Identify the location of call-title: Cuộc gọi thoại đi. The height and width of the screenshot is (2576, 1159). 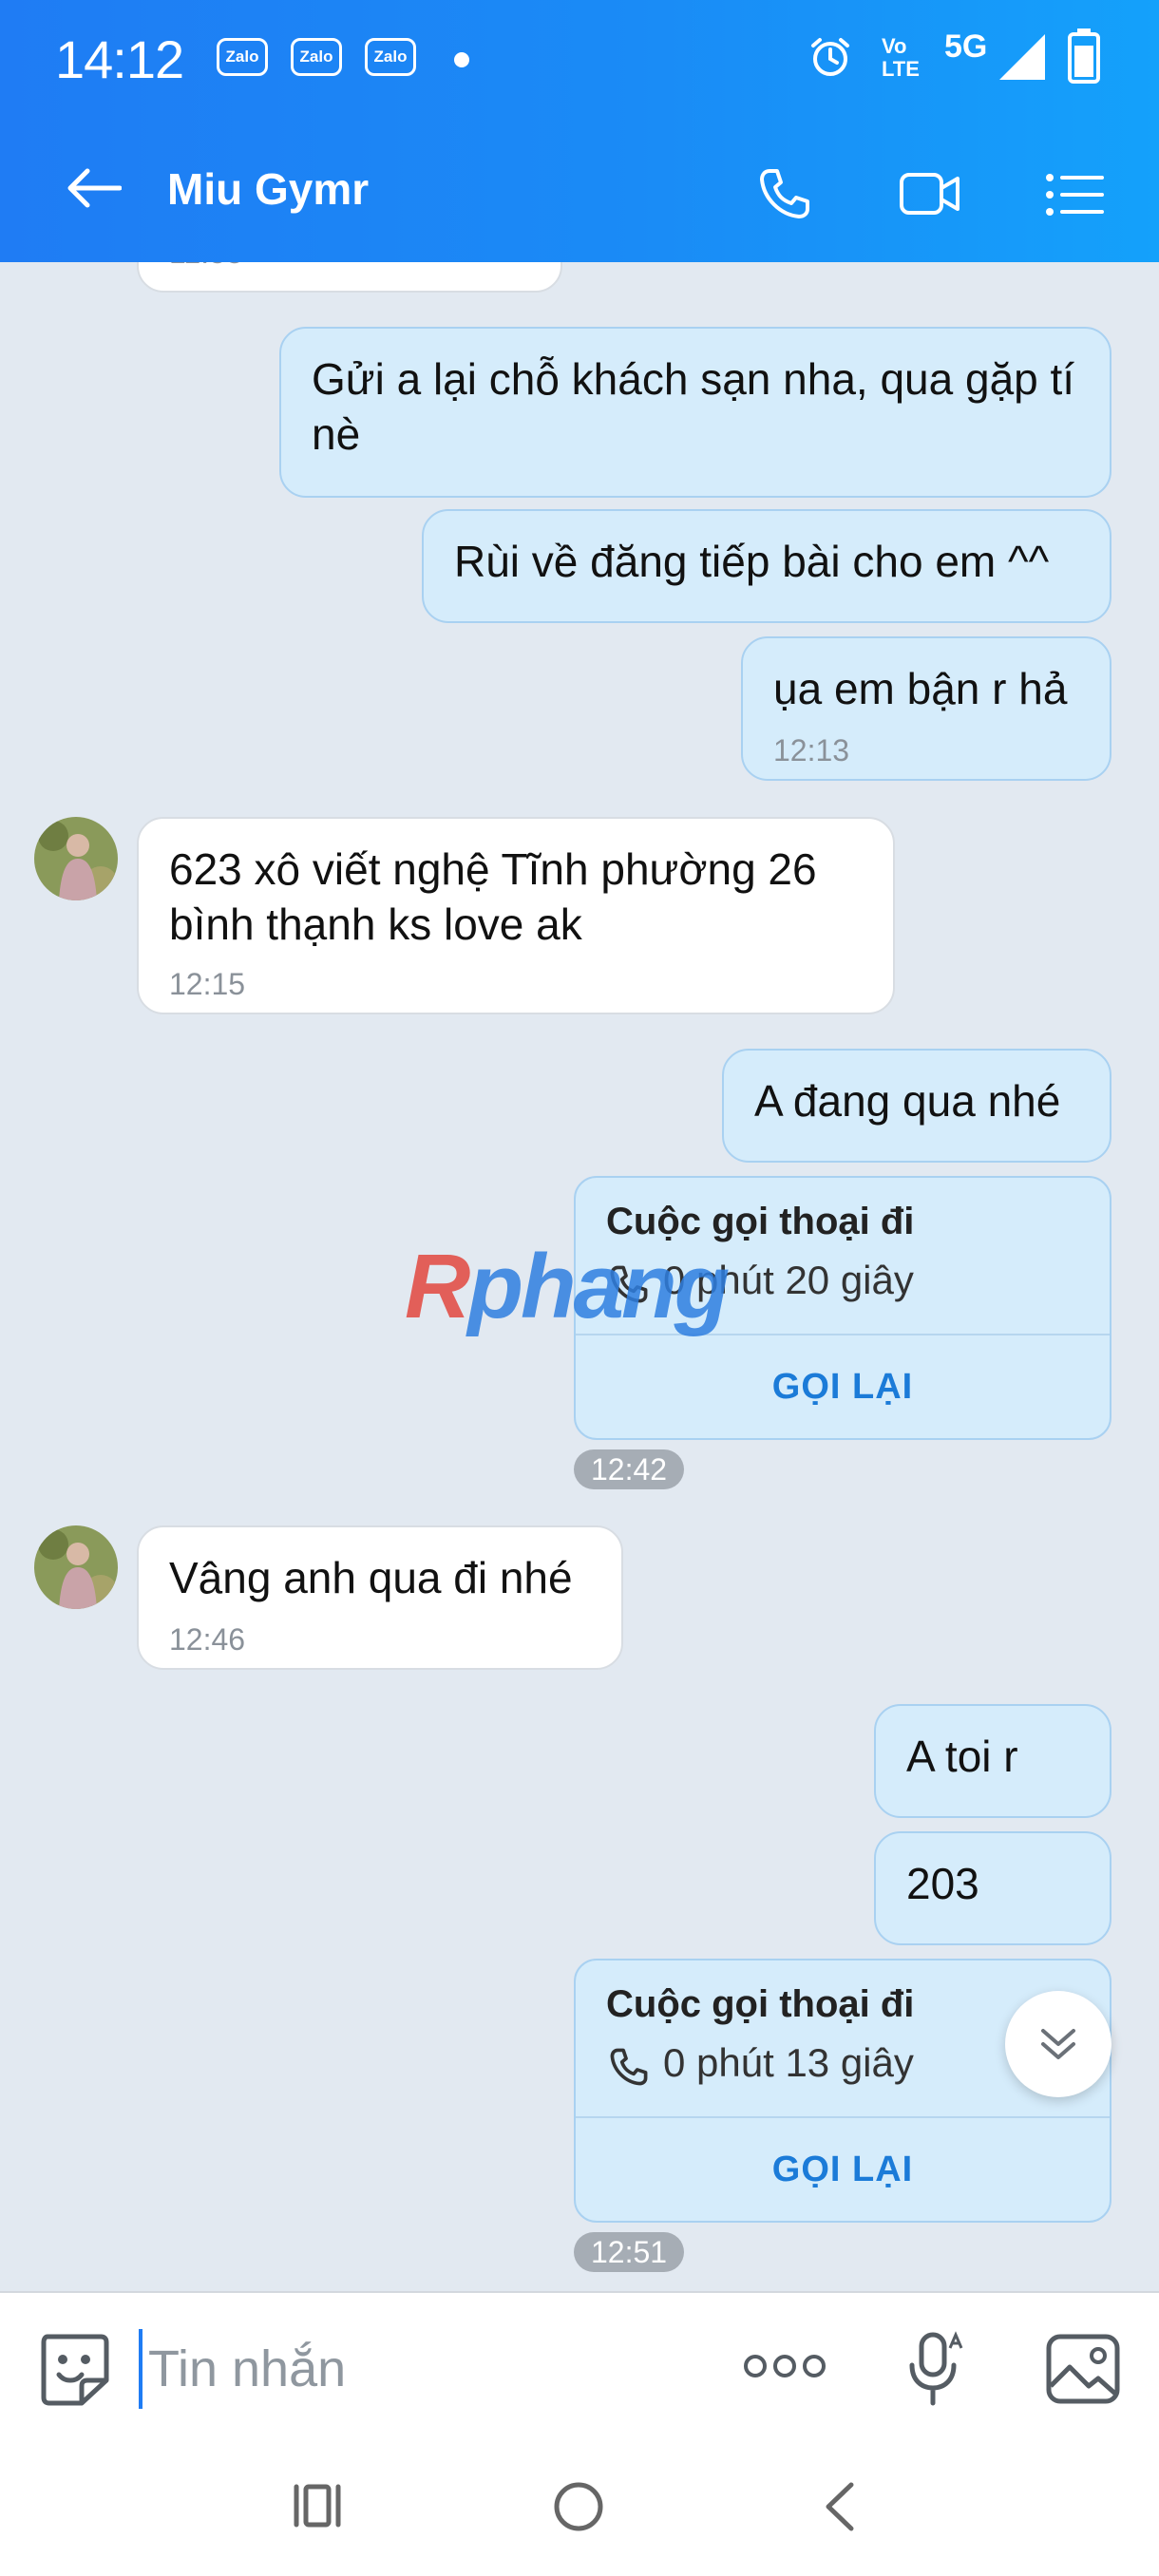
(760, 2004).